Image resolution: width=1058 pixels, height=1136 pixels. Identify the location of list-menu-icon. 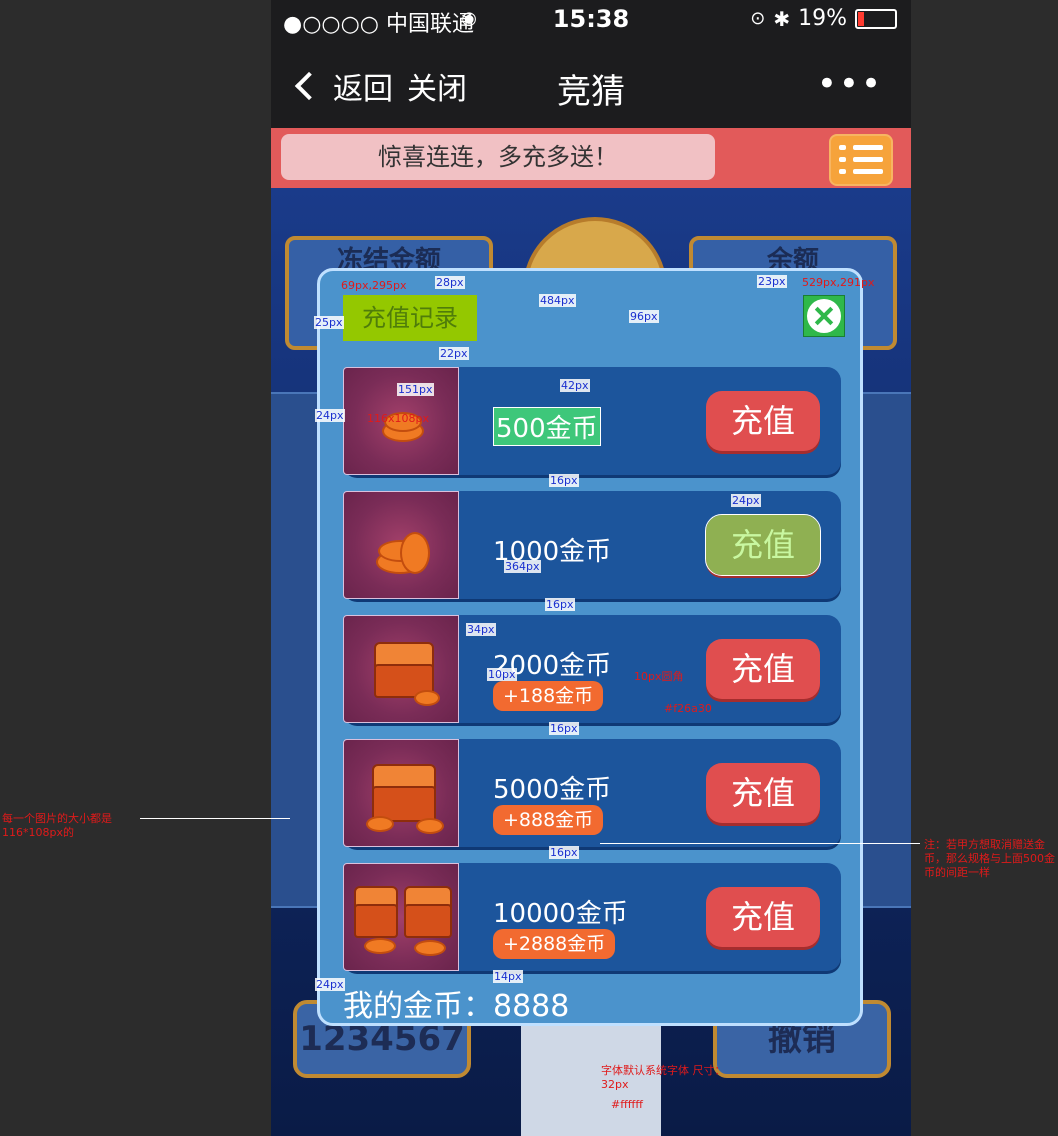
(861, 160).